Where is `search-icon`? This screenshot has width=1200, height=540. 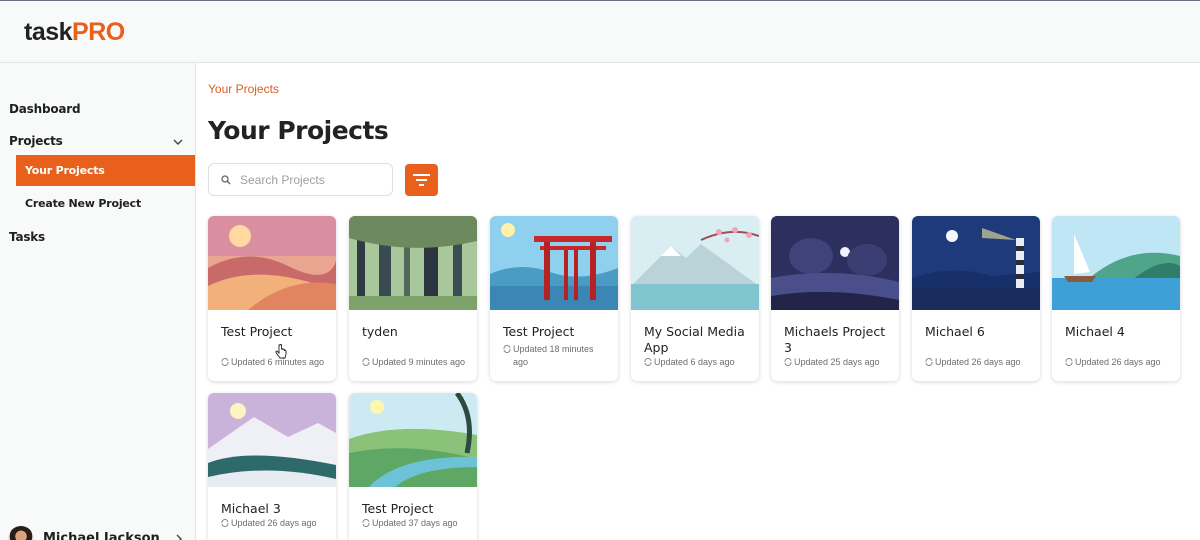
search-icon is located at coordinates (226, 180).